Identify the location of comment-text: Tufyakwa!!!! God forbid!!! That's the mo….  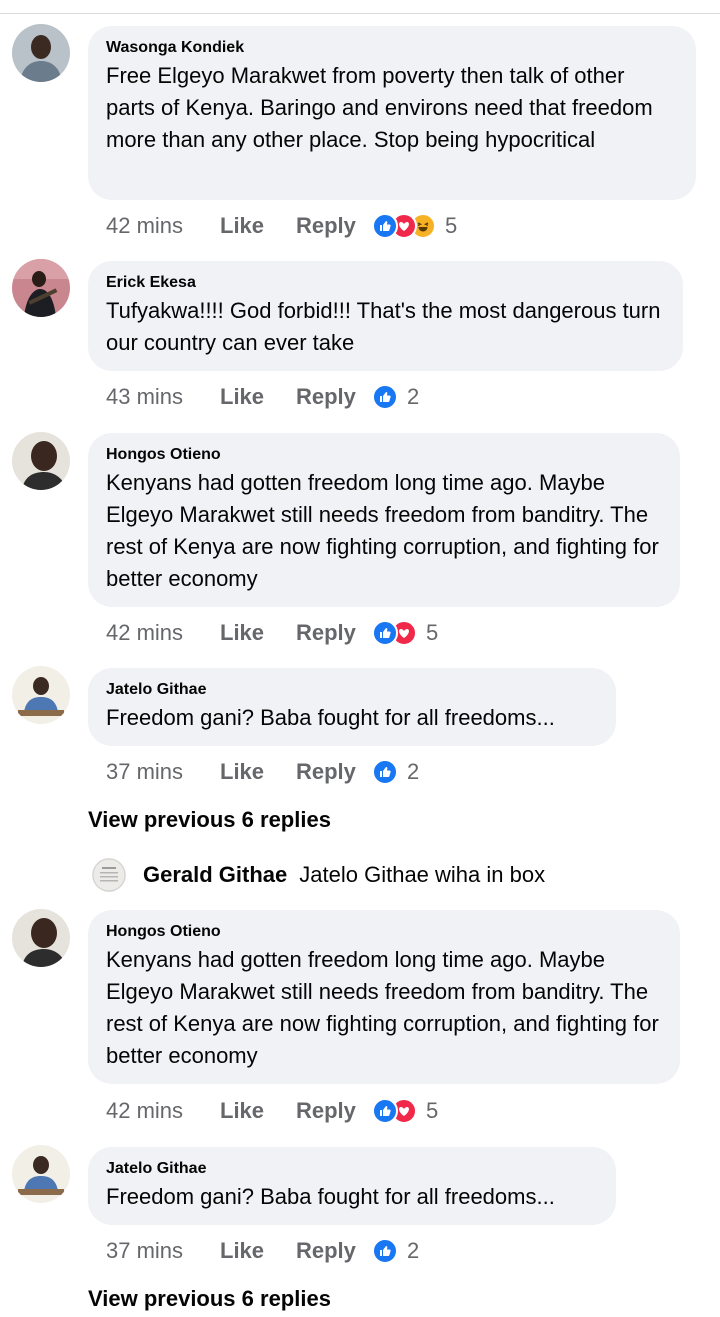
(383, 326).